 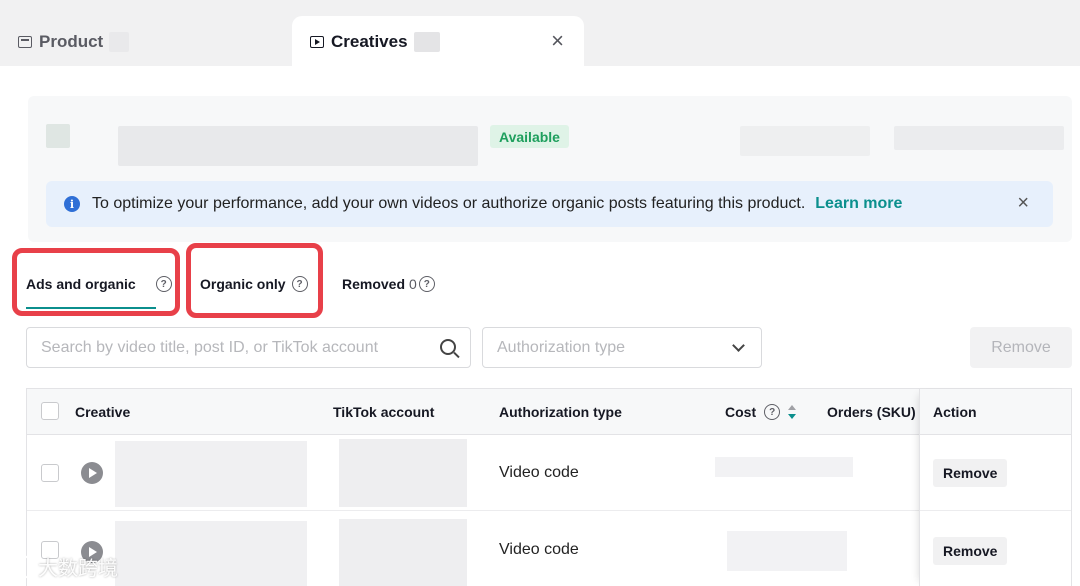 What do you see at coordinates (1021, 347) in the screenshot?
I see `remove-button: Remove` at bounding box center [1021, 347].